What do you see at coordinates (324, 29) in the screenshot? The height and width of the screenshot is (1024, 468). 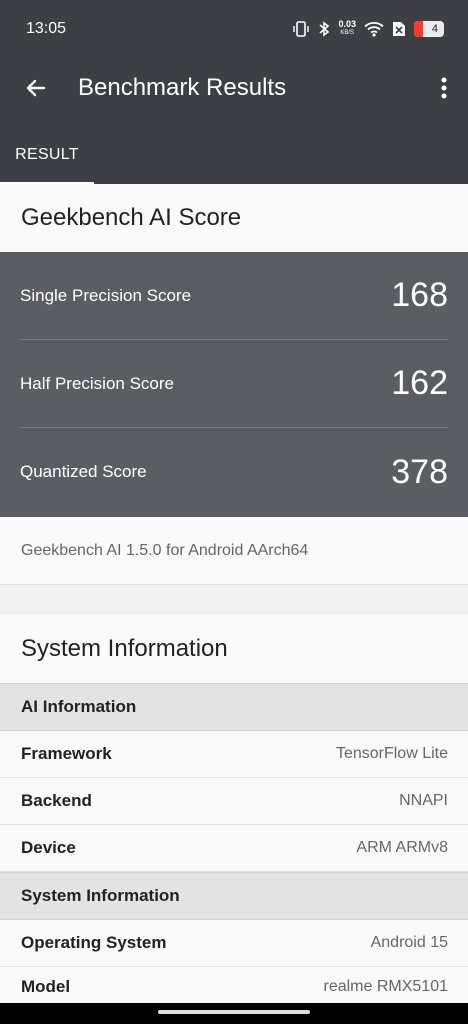 I see `bluetooth-icon` at bounding box center [324, 29].